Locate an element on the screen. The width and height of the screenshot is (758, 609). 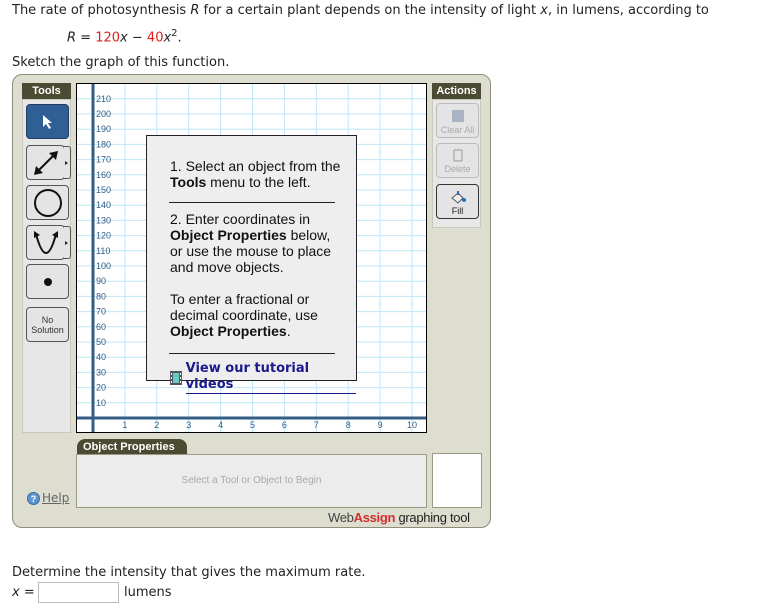
y-tick-label: 60 is located at coordinates (101, 327).